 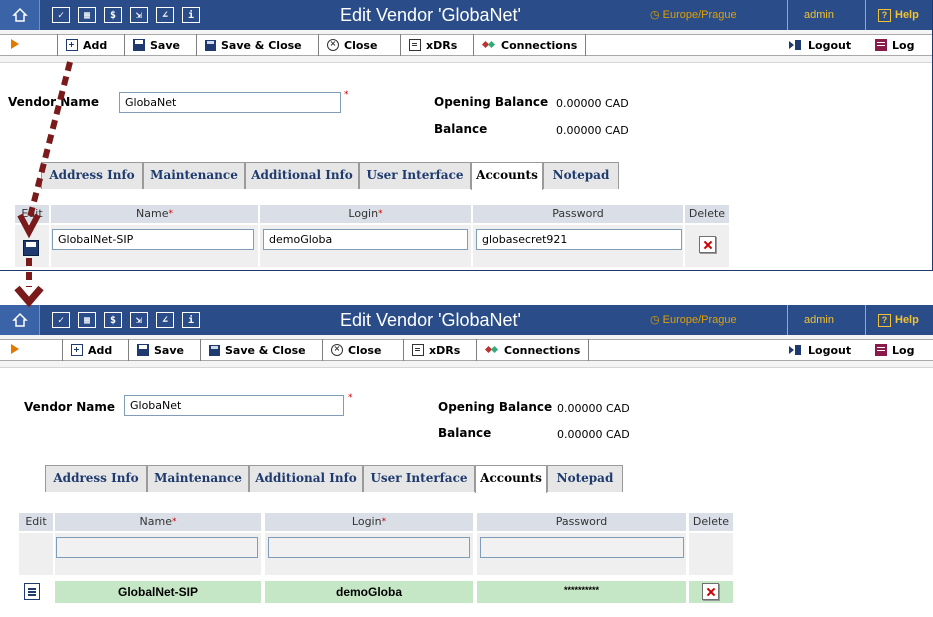 I want to click on row-save-button, so click(x=31, y=248).